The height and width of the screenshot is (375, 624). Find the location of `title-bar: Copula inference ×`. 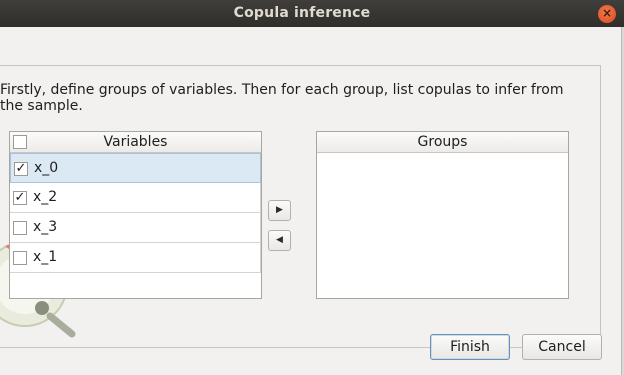

title-bar: Copula inference × is located at coordinates (312, 13).